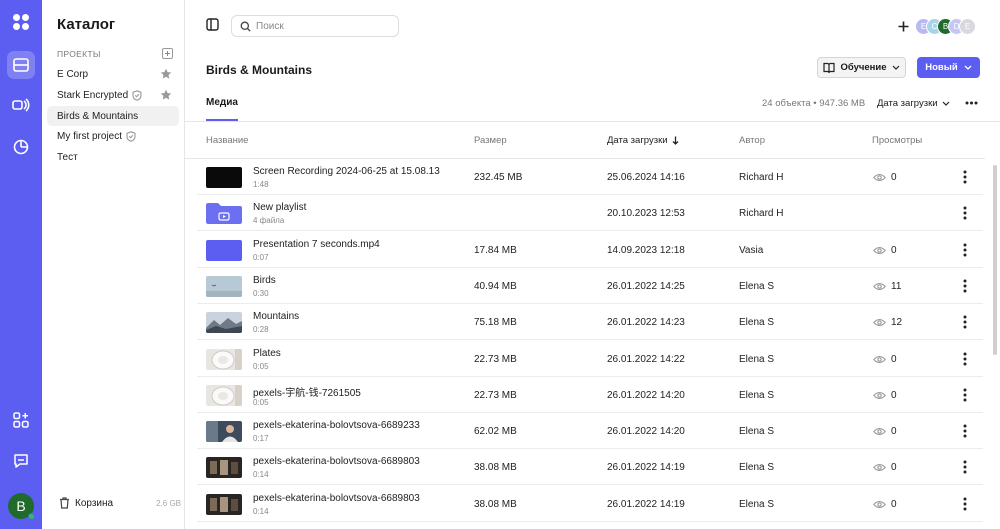 This screenshot has height=529, width=1000. Describe the element at coordinates (21, 264) in the screenshot. I see `app-rail: B` at that location.